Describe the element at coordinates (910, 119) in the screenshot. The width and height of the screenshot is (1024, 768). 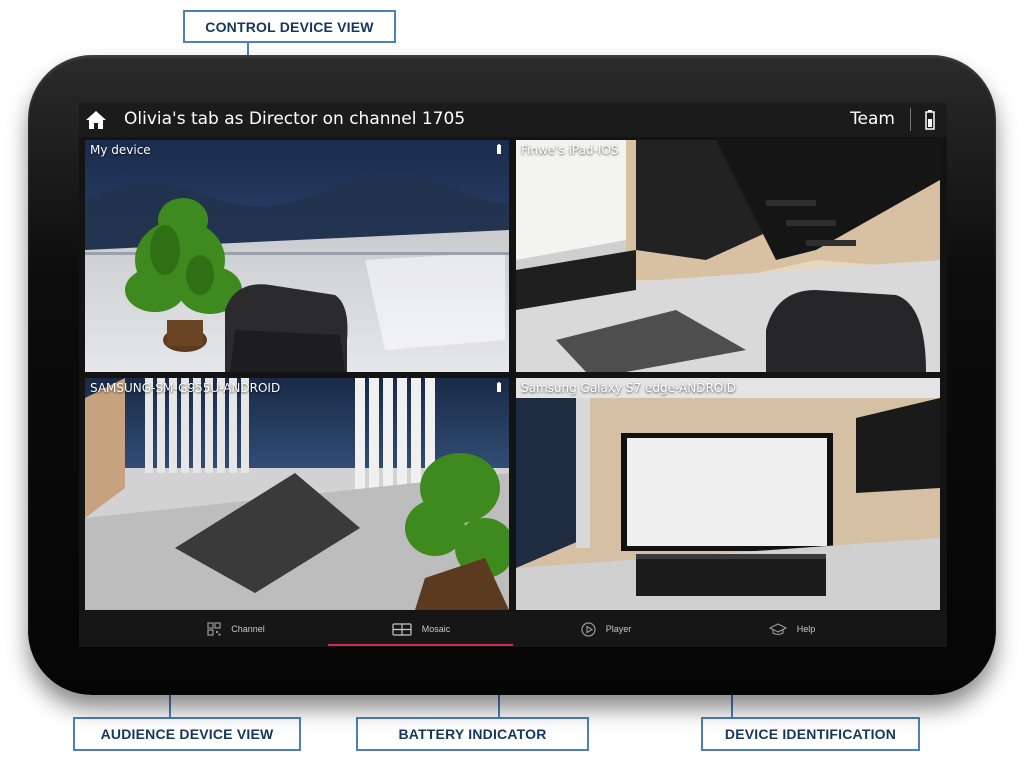
I see `header-divider` at that location.